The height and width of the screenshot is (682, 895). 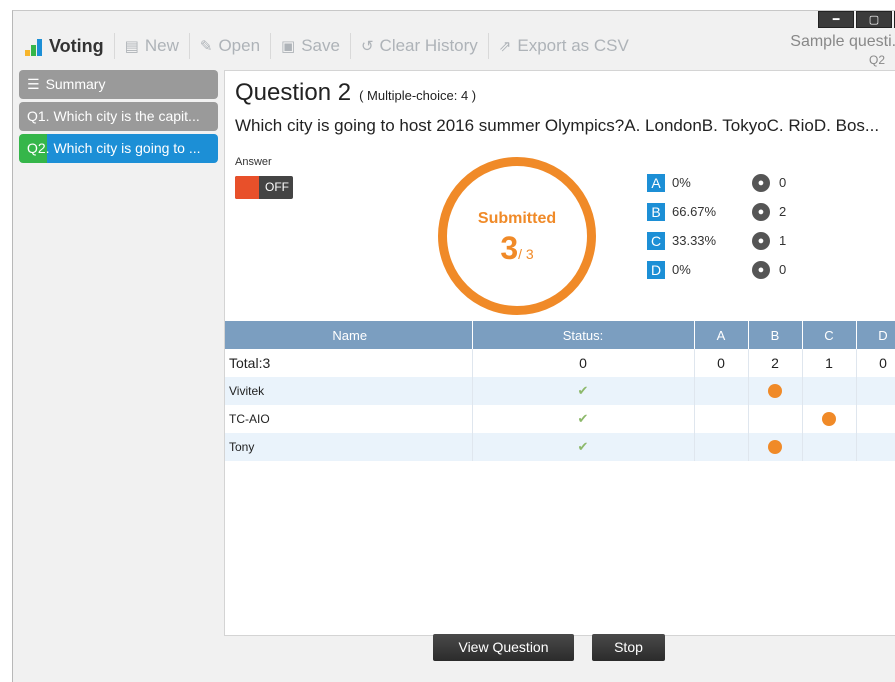 I want to click on option-badge: D, so click(x=656, y=269).